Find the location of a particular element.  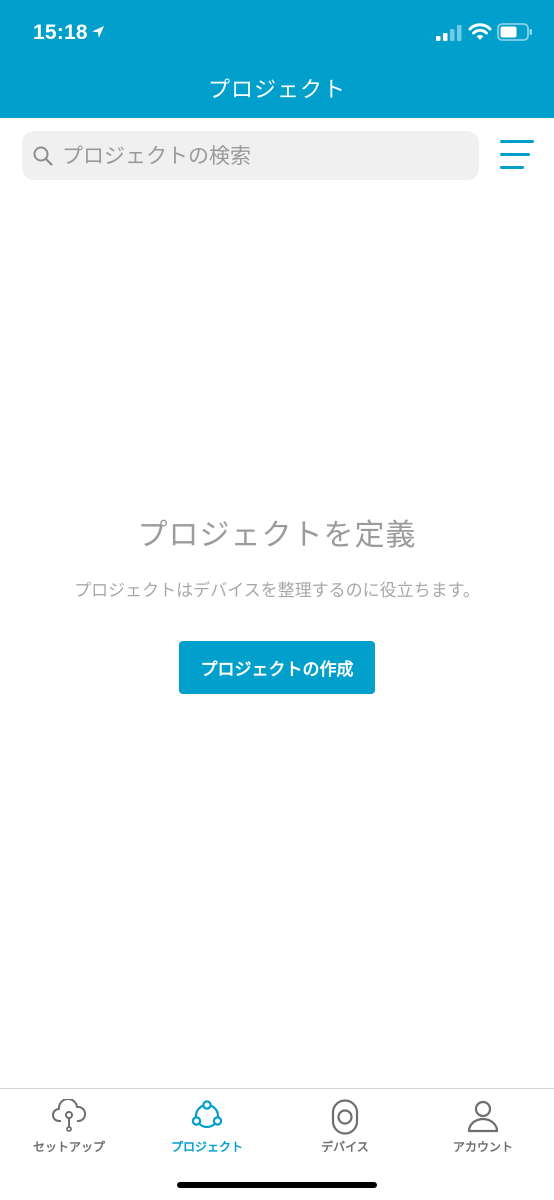

search-input is located at coordinates (264, 155).